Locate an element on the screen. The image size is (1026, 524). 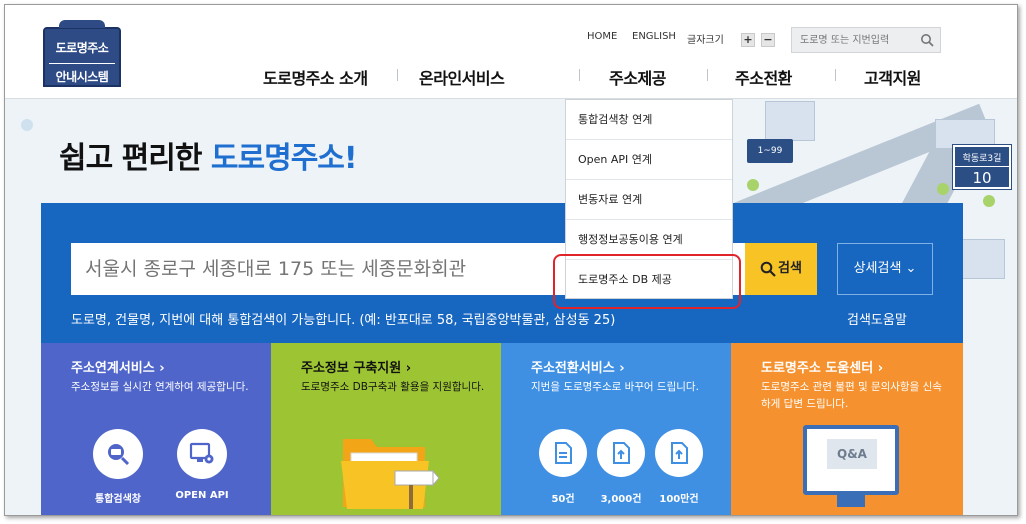
top-search-input is located at coordinates (851, 40).